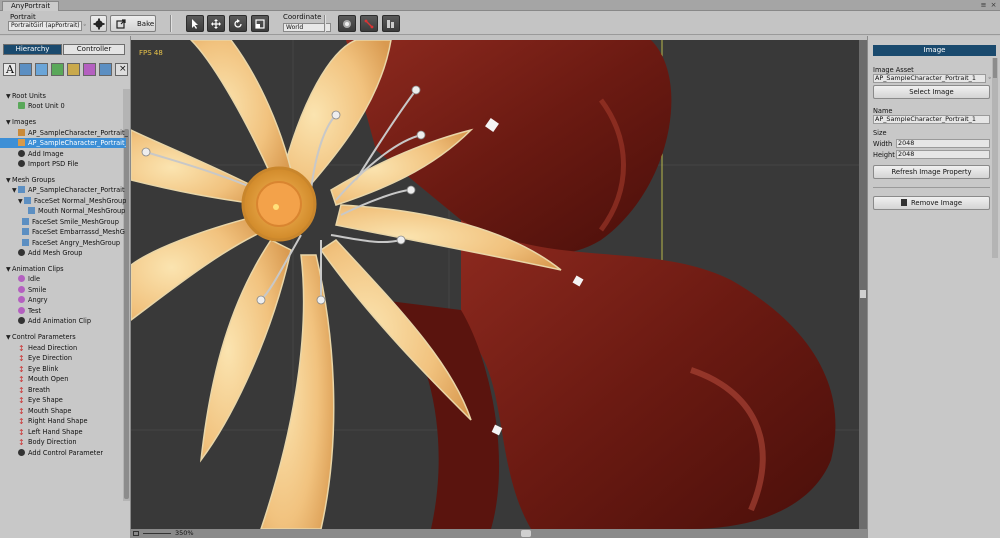 This screenshot has width=1000, height=538. Describe the element at coordinates (45, 26) in the screenshot. I see `portrait-select: PortraitGirl (apPortrait)` at that location.